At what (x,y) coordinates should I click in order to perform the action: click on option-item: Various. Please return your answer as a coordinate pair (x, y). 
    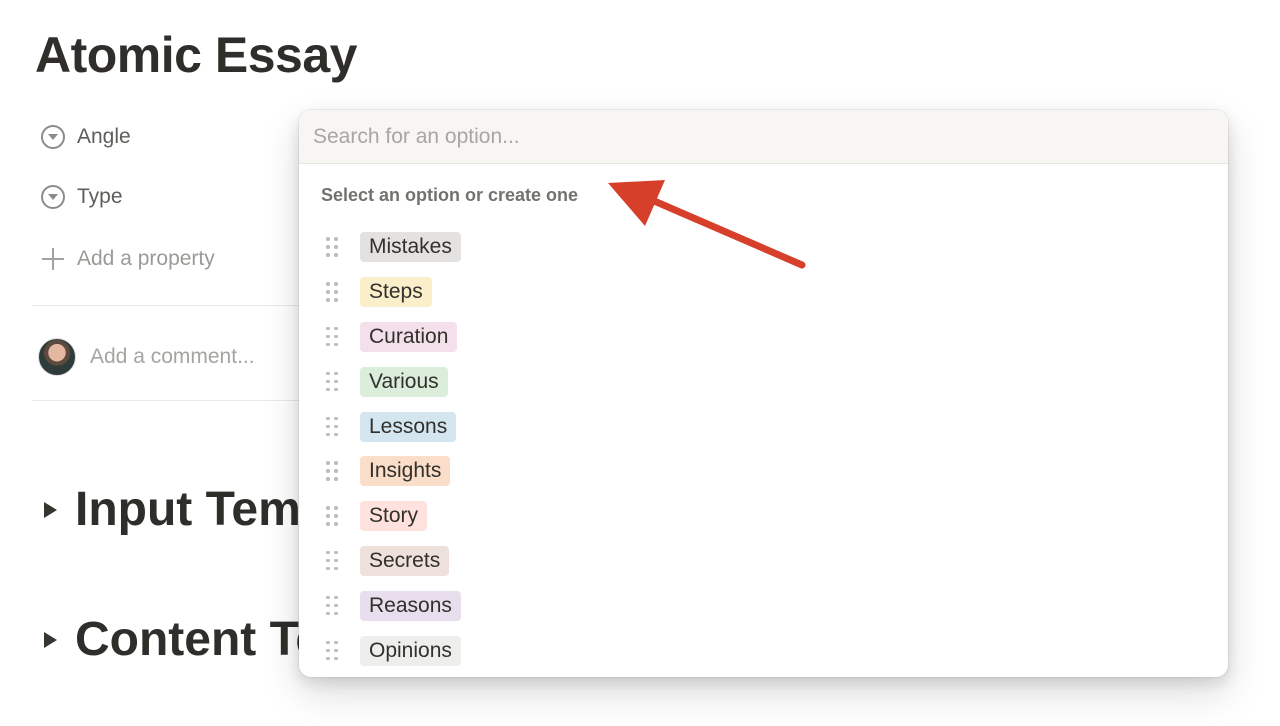
    Looking at the image, I should click on (763, 381).